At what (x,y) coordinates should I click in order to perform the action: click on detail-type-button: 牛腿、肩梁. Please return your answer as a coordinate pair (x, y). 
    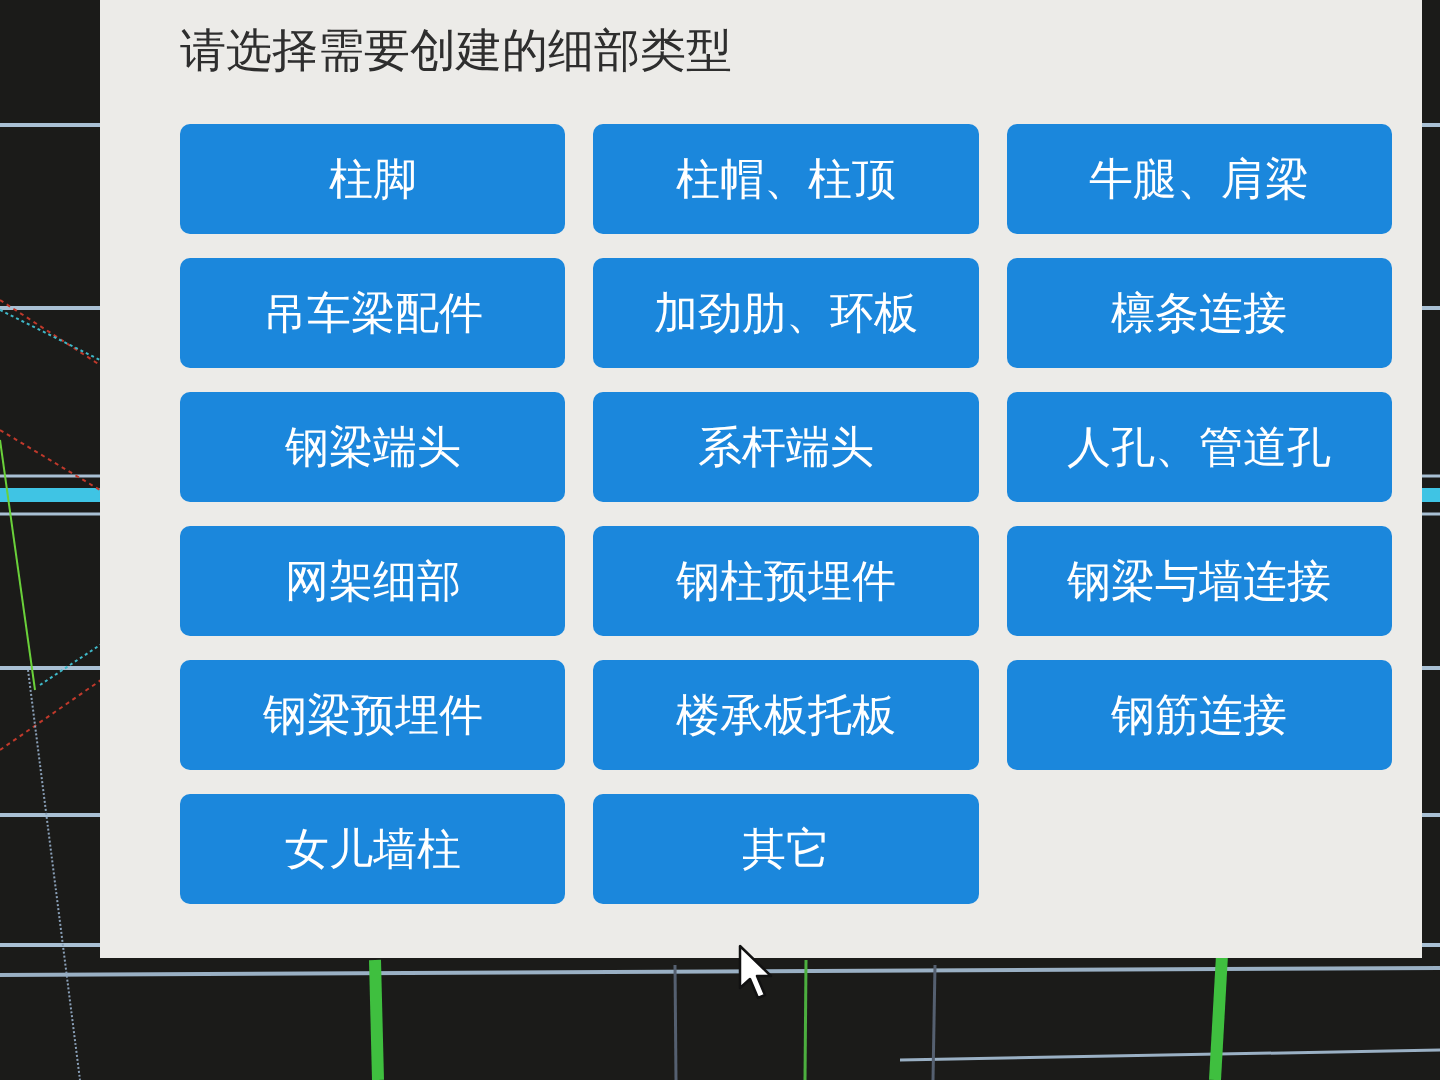
    Looking at the image, I should click on (1199, 179).